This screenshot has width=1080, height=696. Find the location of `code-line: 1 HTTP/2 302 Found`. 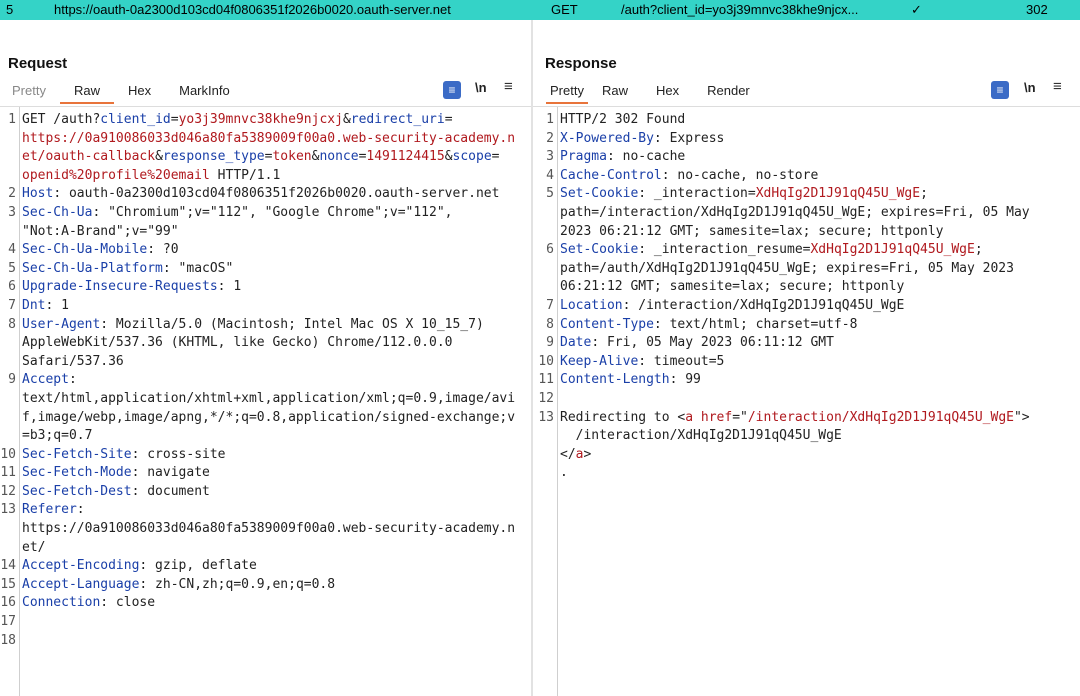

code-line: 1 HTTP/2 302 Found is located at coordinates (806, 120).